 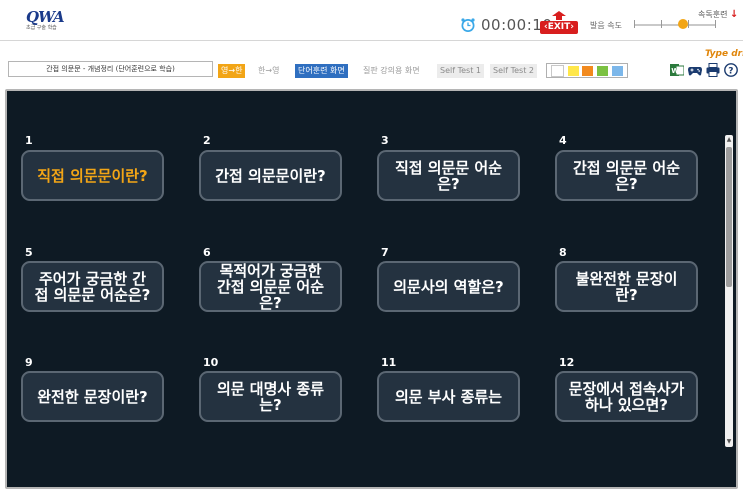 What do you see at coordinates (729, 140) in the screenshot?
I see `scroll-up-icon: ▲` at bounding box center [729, 140].